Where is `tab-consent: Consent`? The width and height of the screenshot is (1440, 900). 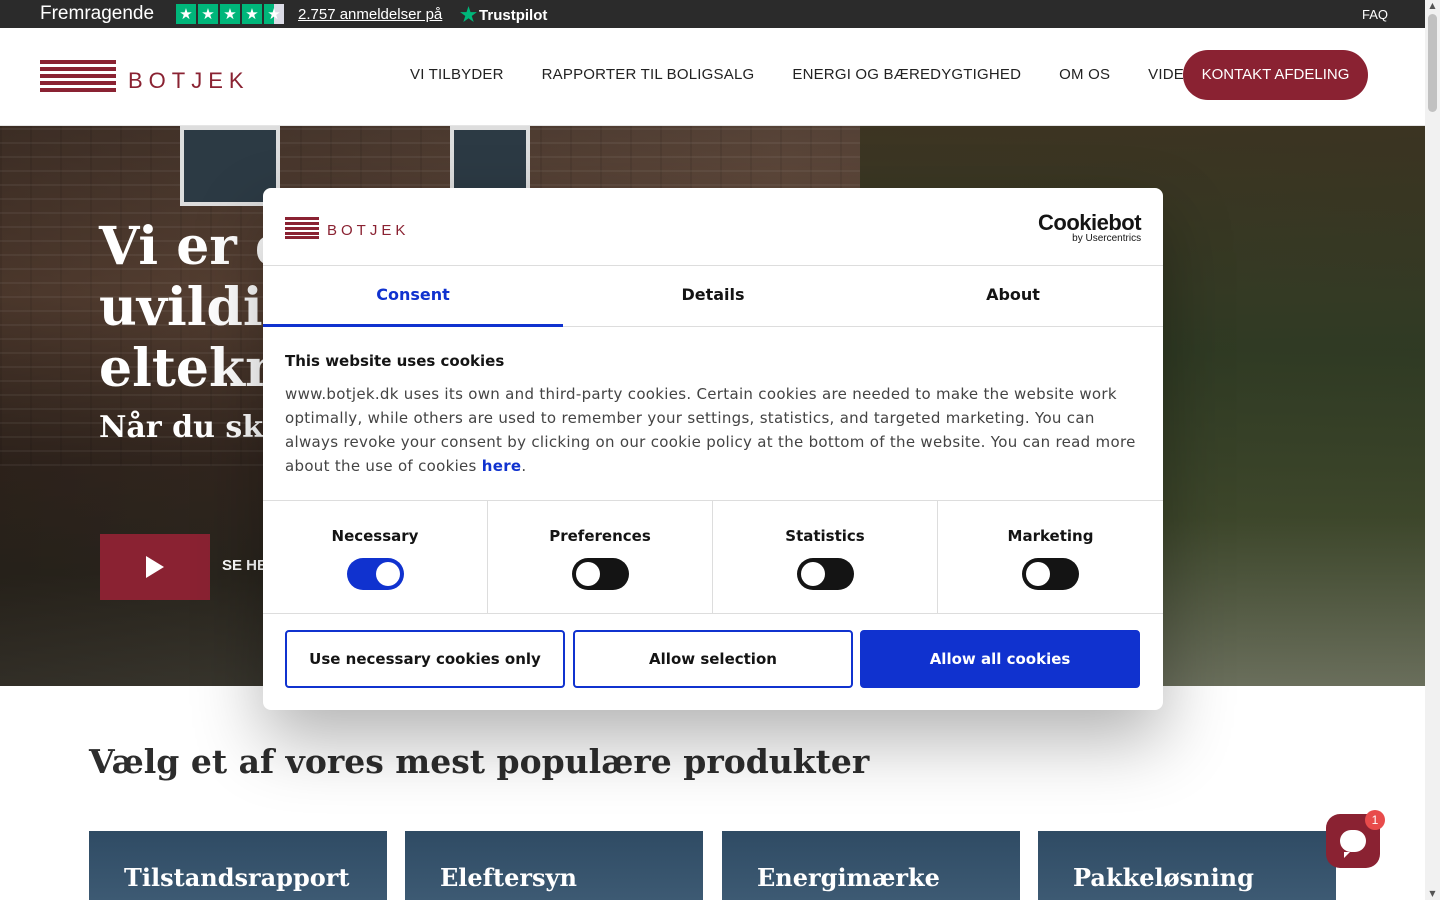 tab-consent: Consent is located at coordinates (413, 296).